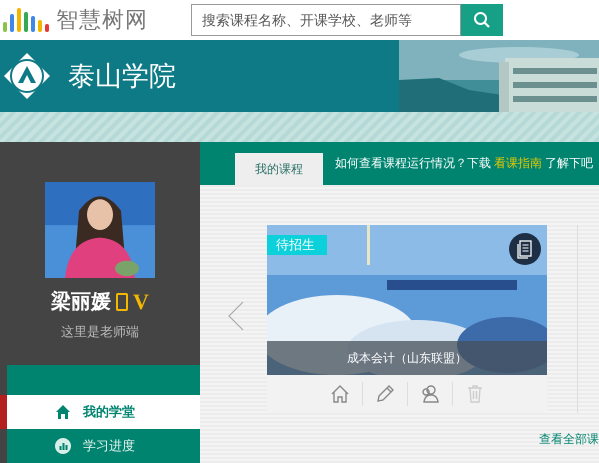 This screenshot has width=599, height=463. I want to click on vip-label: V, so click(141, 301).